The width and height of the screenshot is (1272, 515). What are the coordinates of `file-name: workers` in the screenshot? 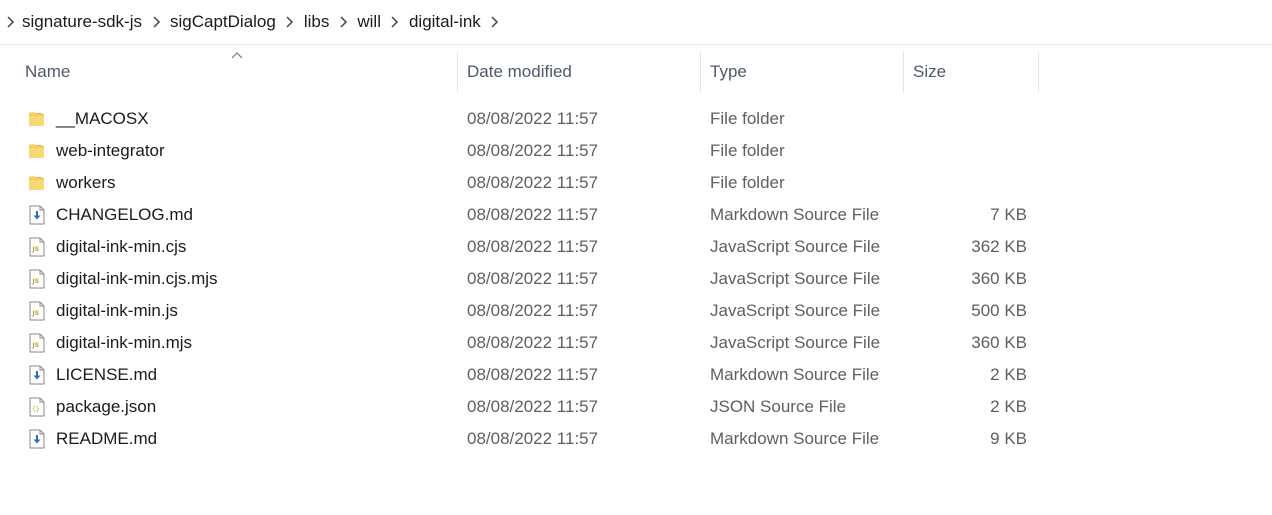 It's located at (86, 182).